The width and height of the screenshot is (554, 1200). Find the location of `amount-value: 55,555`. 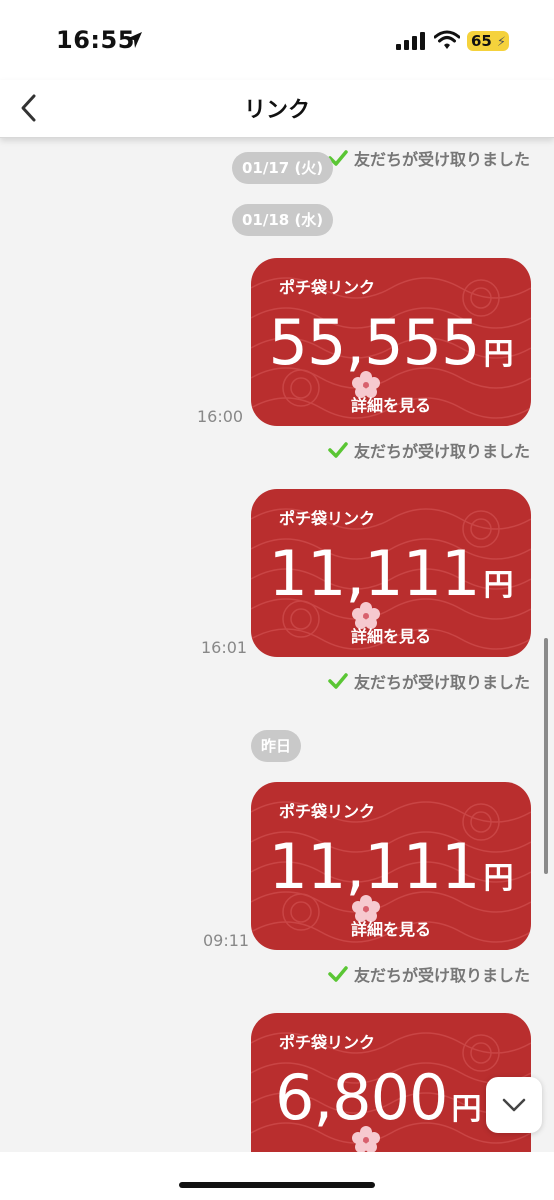

amount-value: 55,555 is located at coordinates (374, 342).